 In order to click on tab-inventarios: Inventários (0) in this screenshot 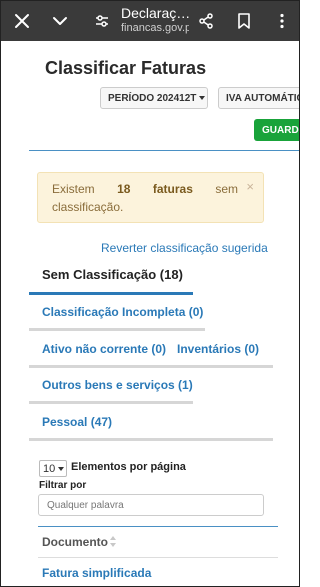, I will do `click(218, 349)`.